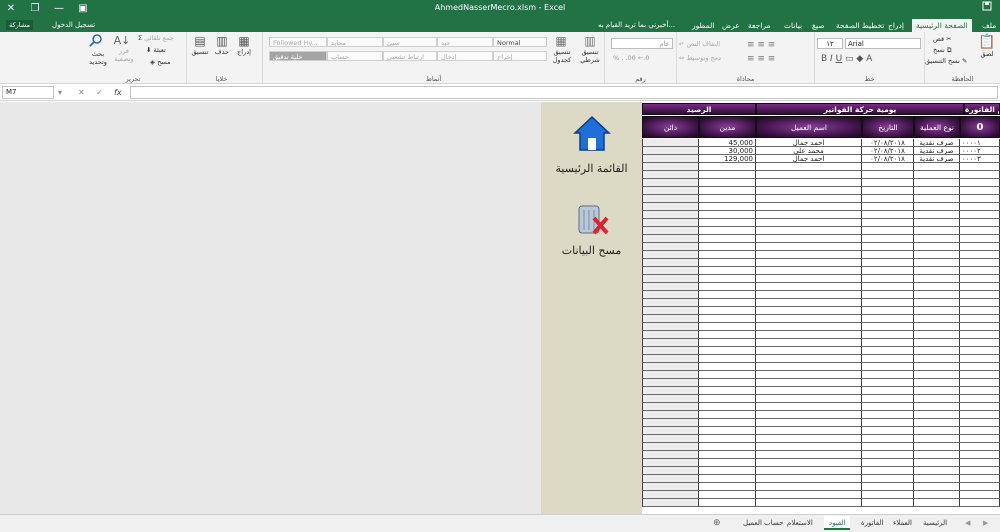  I want to click on tab-page-layout: تخطيط الصفحة, so click(860, 25).